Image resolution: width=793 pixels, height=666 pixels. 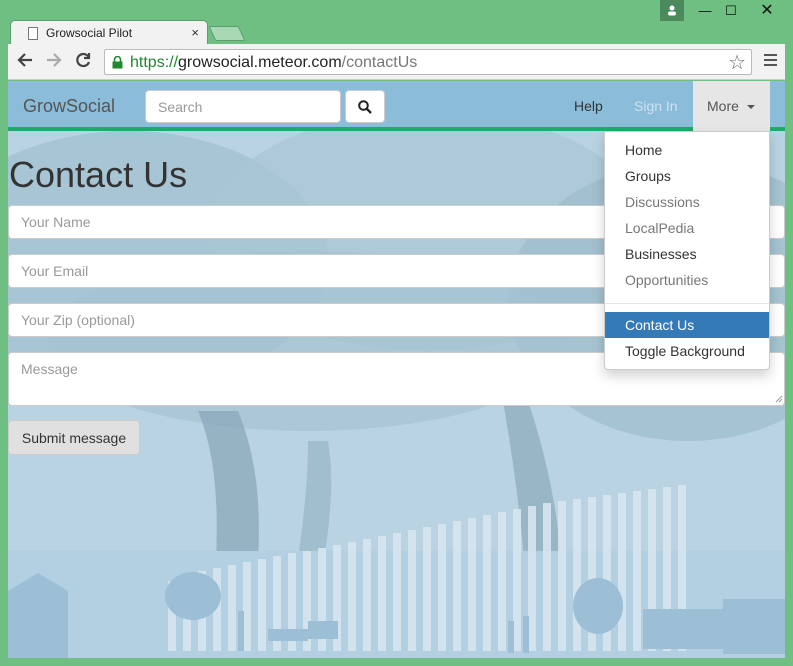 What do you see at coordinates (33, 33) in the screenshot?
I see `document-icon` at bounding box center [33, 33].